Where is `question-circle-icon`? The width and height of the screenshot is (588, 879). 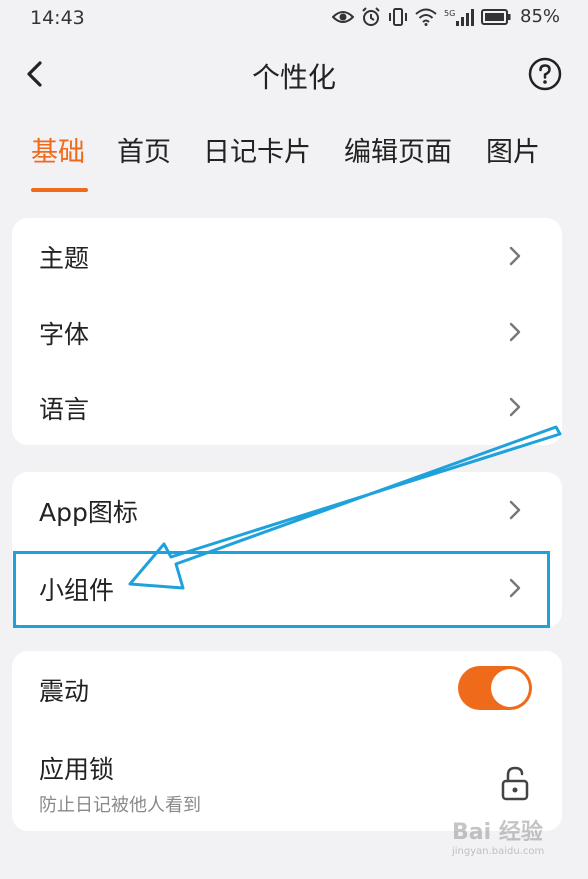 question-circle-icon is located at coordinates (545, 74).